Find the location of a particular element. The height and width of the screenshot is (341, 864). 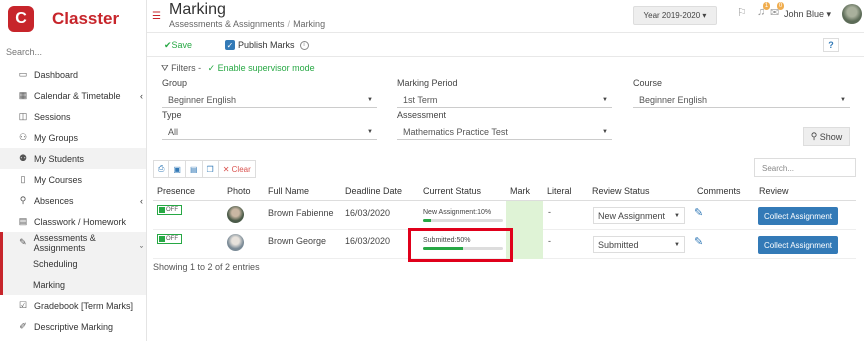

toggle-label: OFF is located at coordinates (172, 210).